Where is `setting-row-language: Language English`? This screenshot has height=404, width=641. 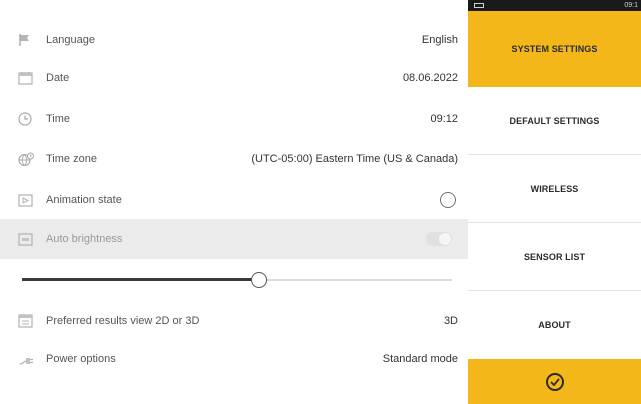 setting-row-language: Language English is located at coordinates (238, 40).